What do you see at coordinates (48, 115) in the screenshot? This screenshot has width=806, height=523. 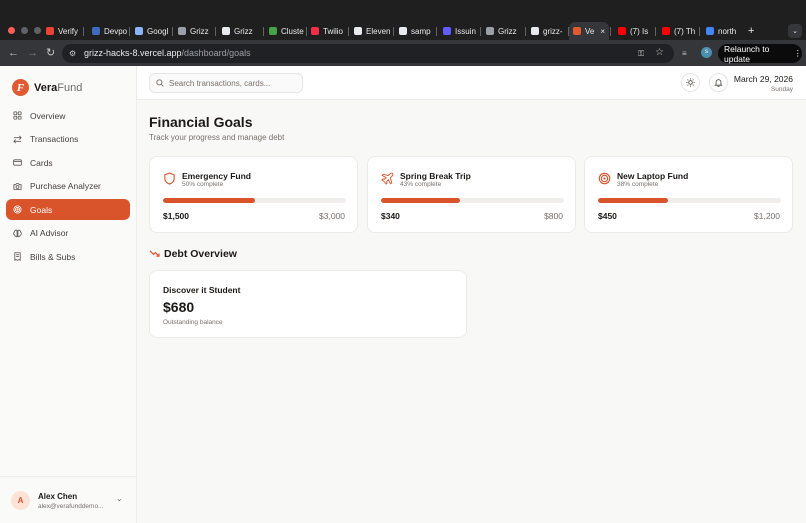 I see `sidebar-item-label: Overview` at bounding box center [48, 115].